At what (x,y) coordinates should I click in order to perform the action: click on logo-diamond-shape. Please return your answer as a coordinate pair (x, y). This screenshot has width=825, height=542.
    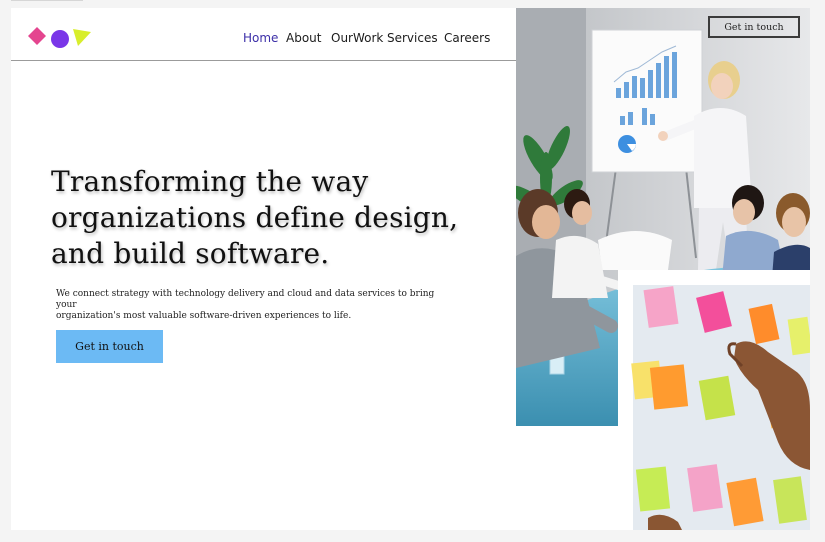
    Looking at the image, I should click on (37, 36).